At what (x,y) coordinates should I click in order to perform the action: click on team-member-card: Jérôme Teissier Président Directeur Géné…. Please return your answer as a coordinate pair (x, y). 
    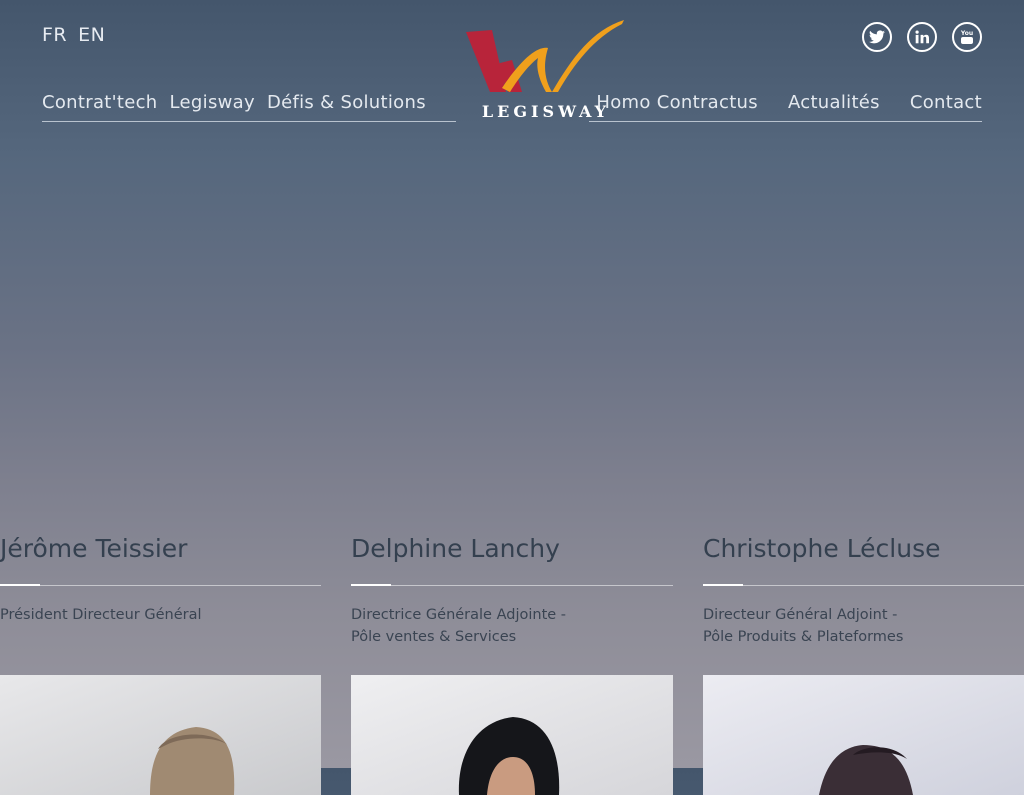
    Looking at the image, I should click on (160, 664).